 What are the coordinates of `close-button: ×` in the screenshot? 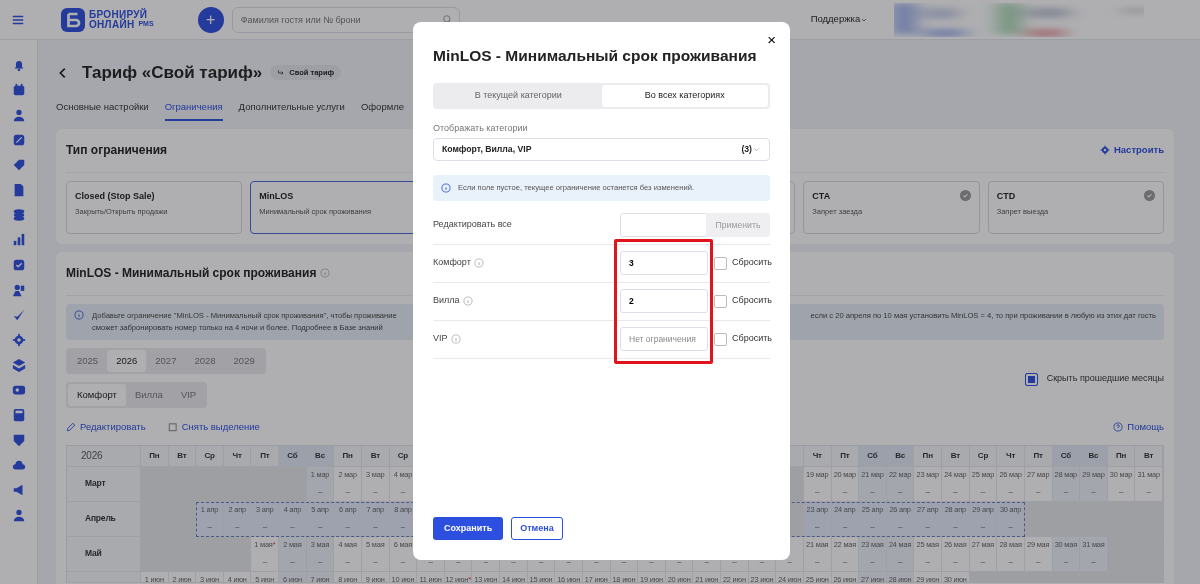 It's located at (771, 39).